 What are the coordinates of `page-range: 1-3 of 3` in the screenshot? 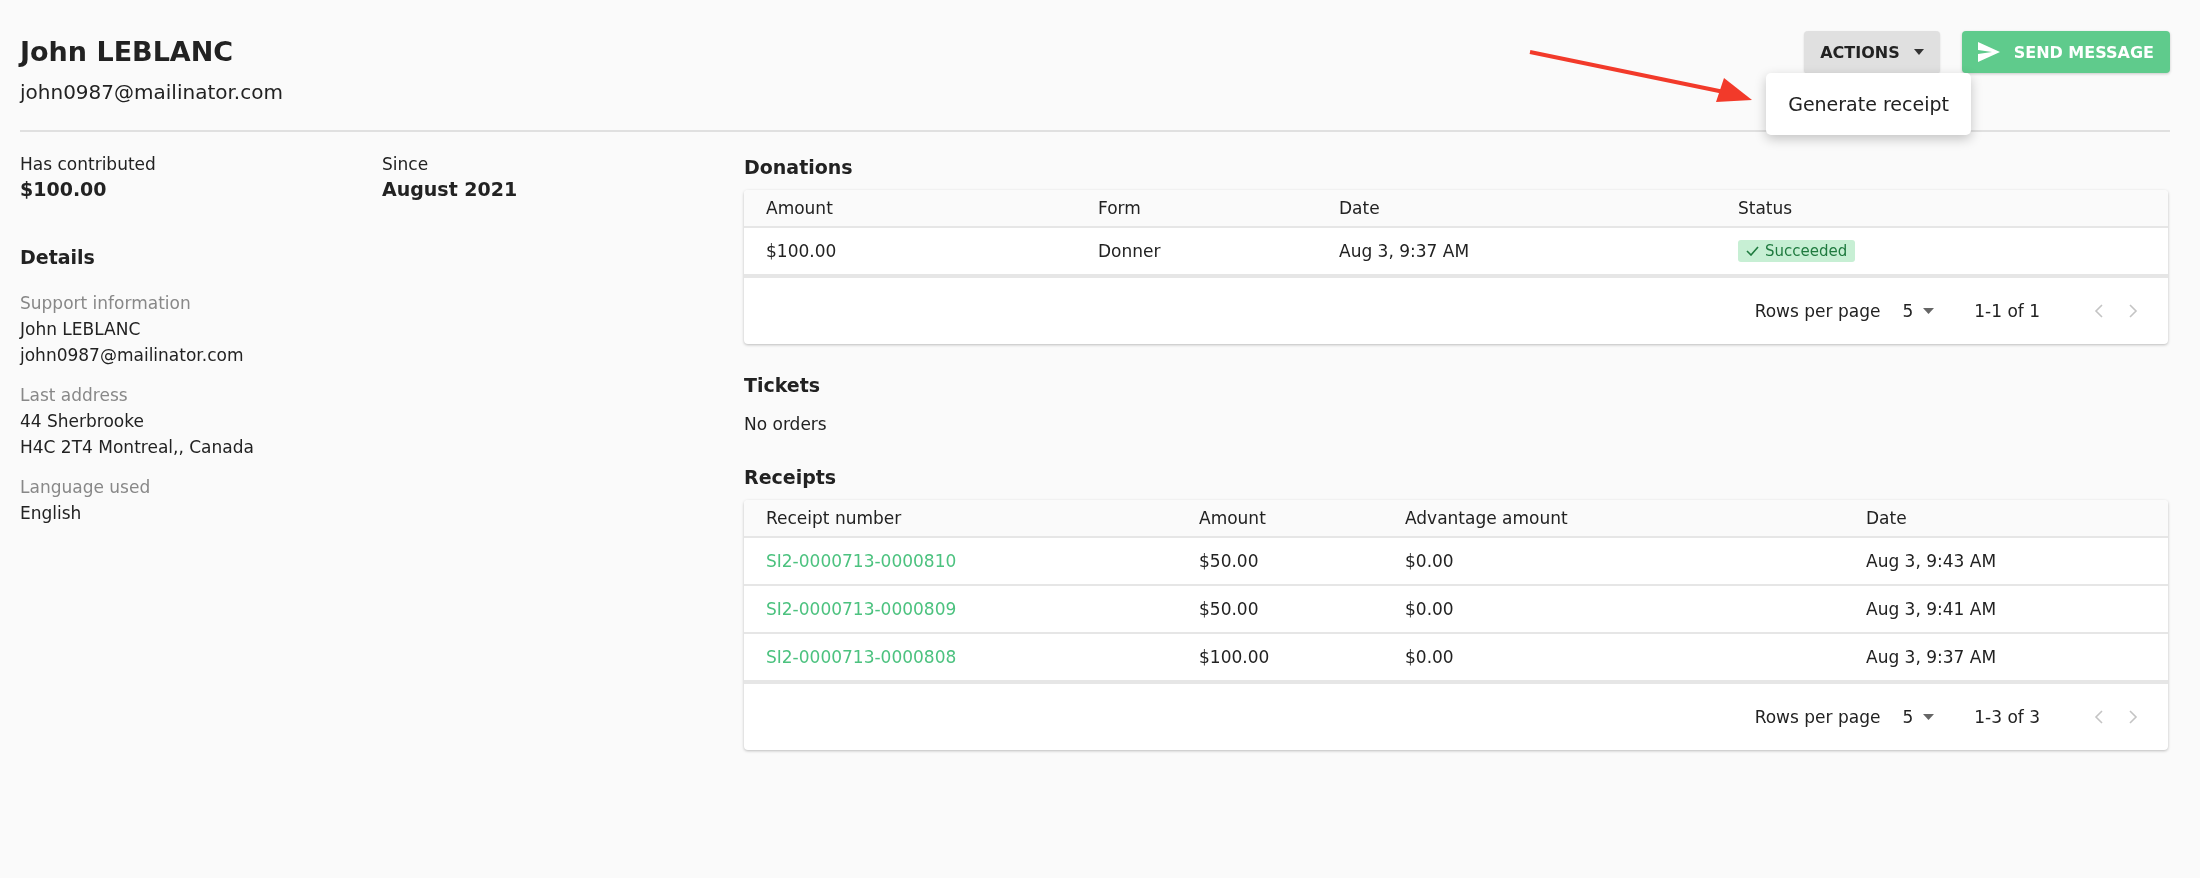 It's located at (2007, 717).